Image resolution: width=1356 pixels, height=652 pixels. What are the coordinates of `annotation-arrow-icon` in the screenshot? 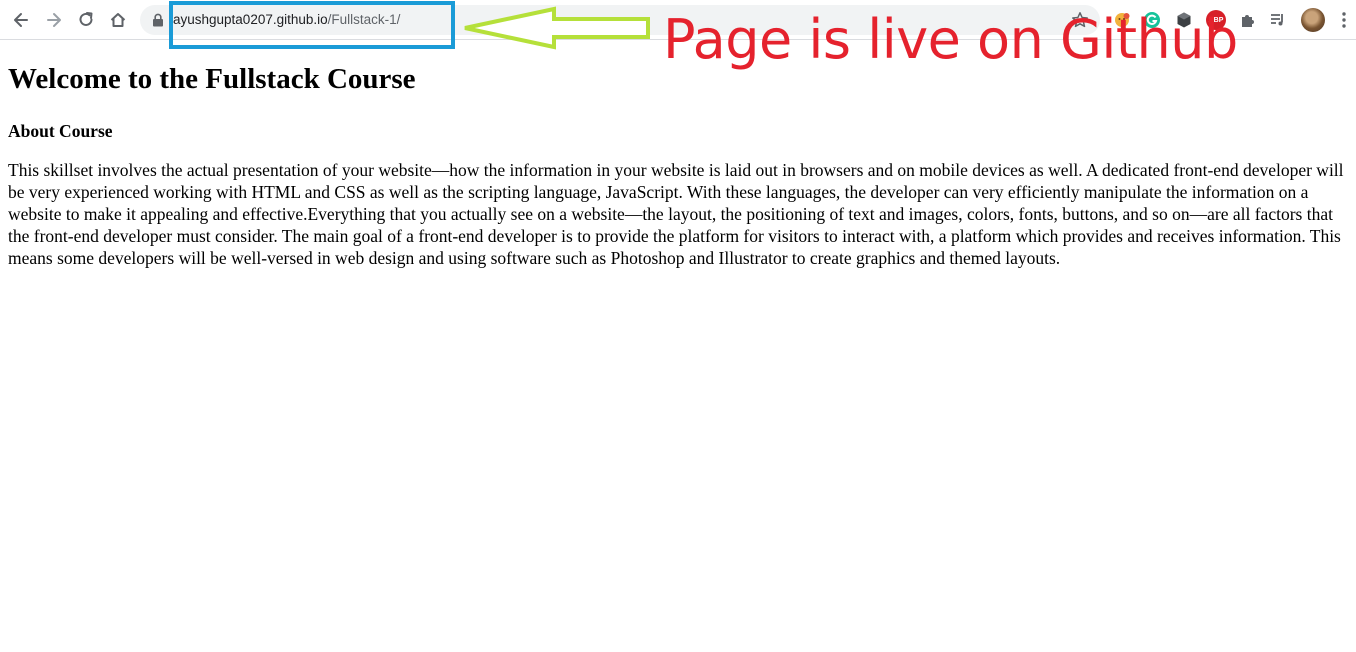 It's located at (557, 28).